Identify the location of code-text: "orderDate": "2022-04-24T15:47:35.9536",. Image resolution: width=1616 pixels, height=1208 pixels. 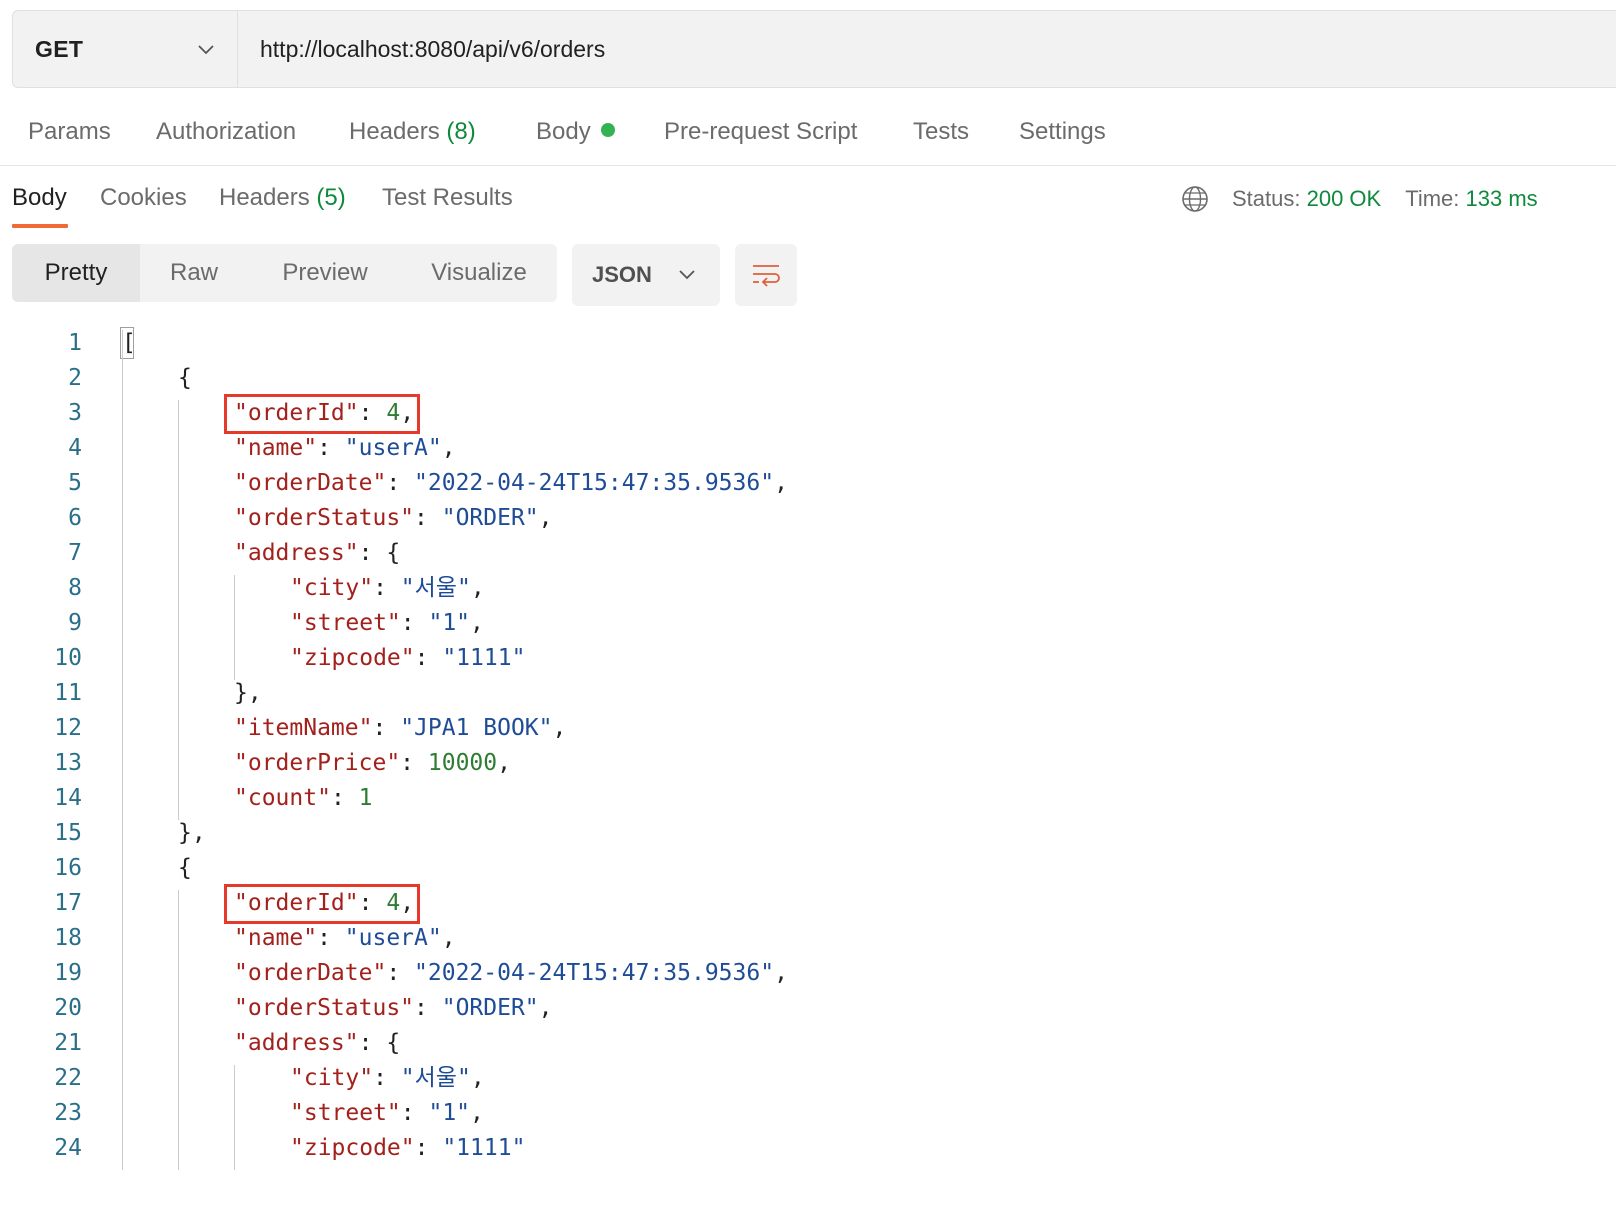
(511, 973).